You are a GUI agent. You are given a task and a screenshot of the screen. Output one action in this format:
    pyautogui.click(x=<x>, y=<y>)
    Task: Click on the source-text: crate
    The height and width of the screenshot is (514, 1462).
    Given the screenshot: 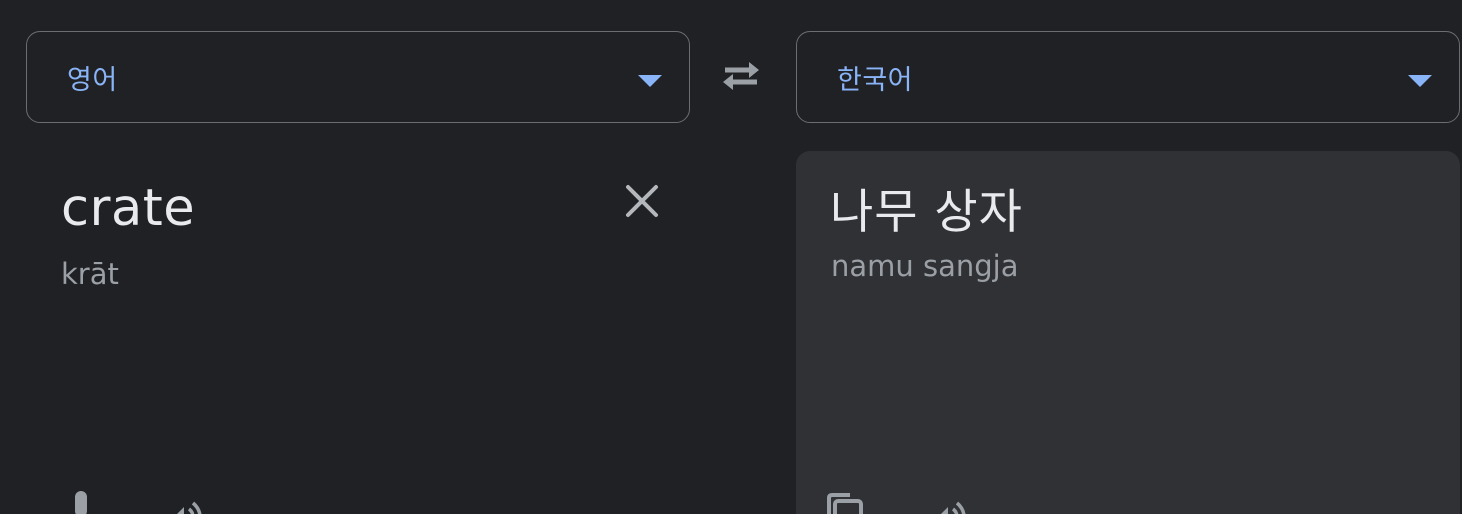 What is the action you would take?
    pyautogui.click(x=128, y=208)
    